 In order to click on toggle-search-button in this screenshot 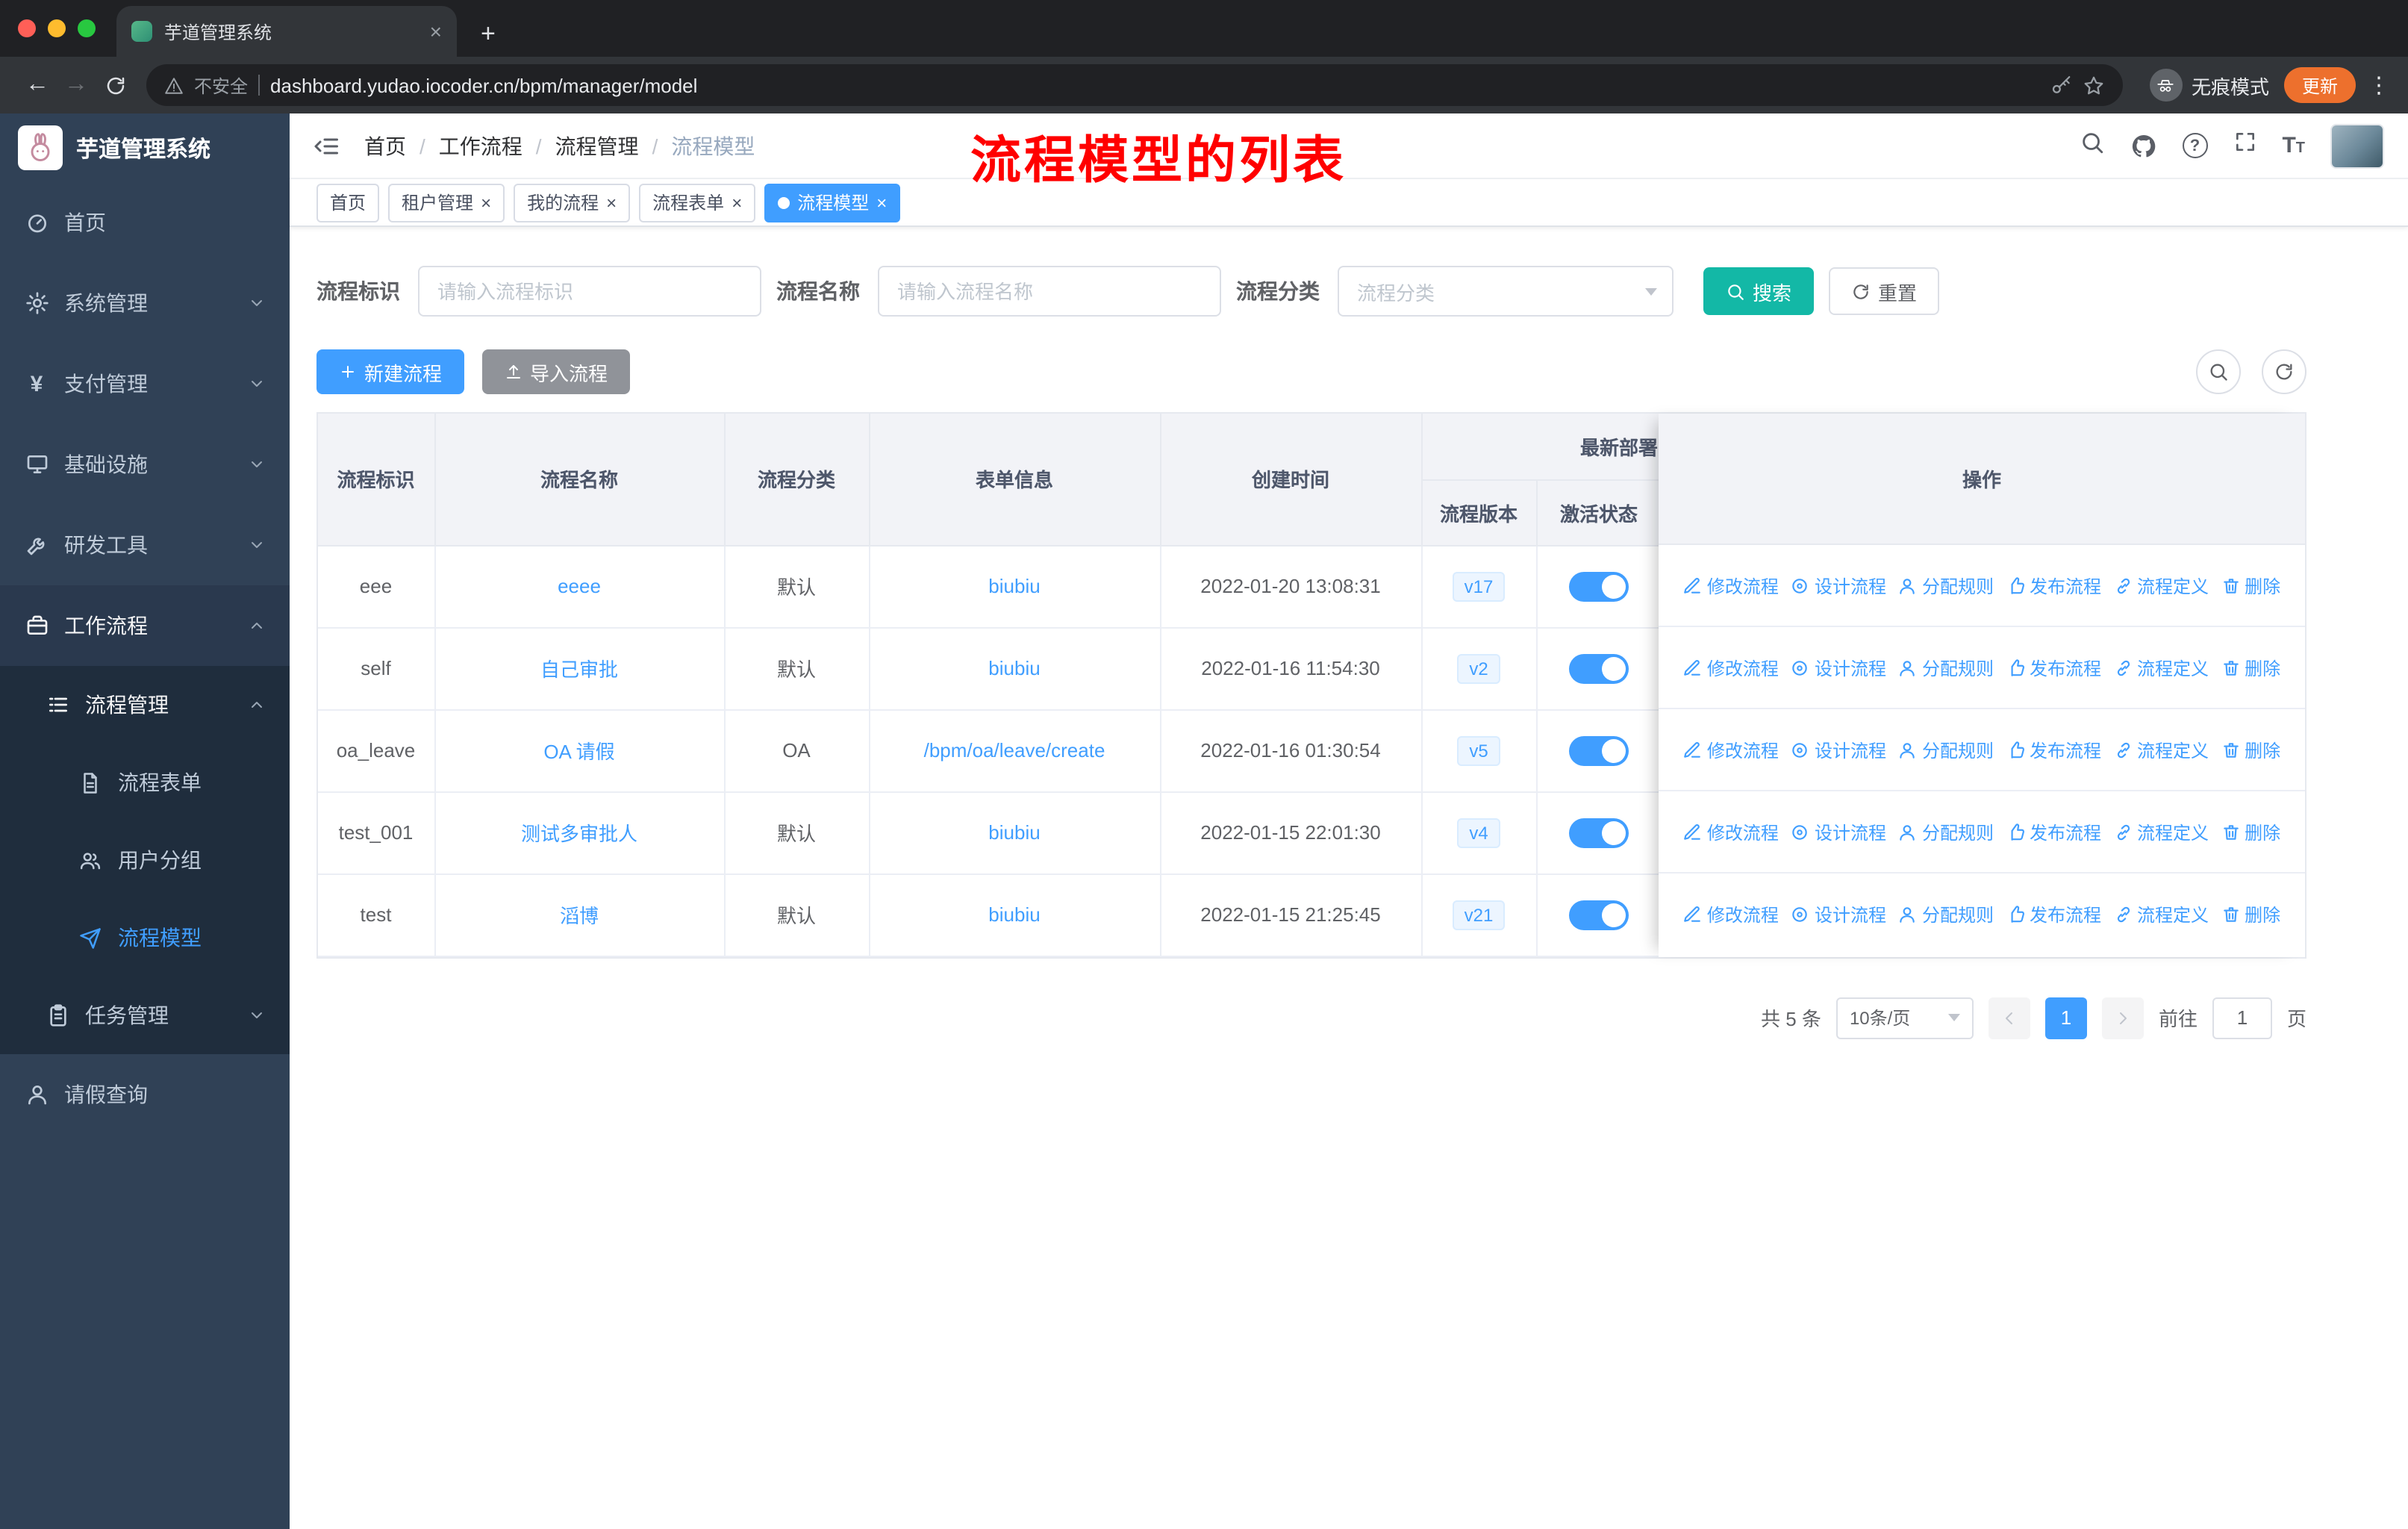, I will do `click(2218, 371)`.